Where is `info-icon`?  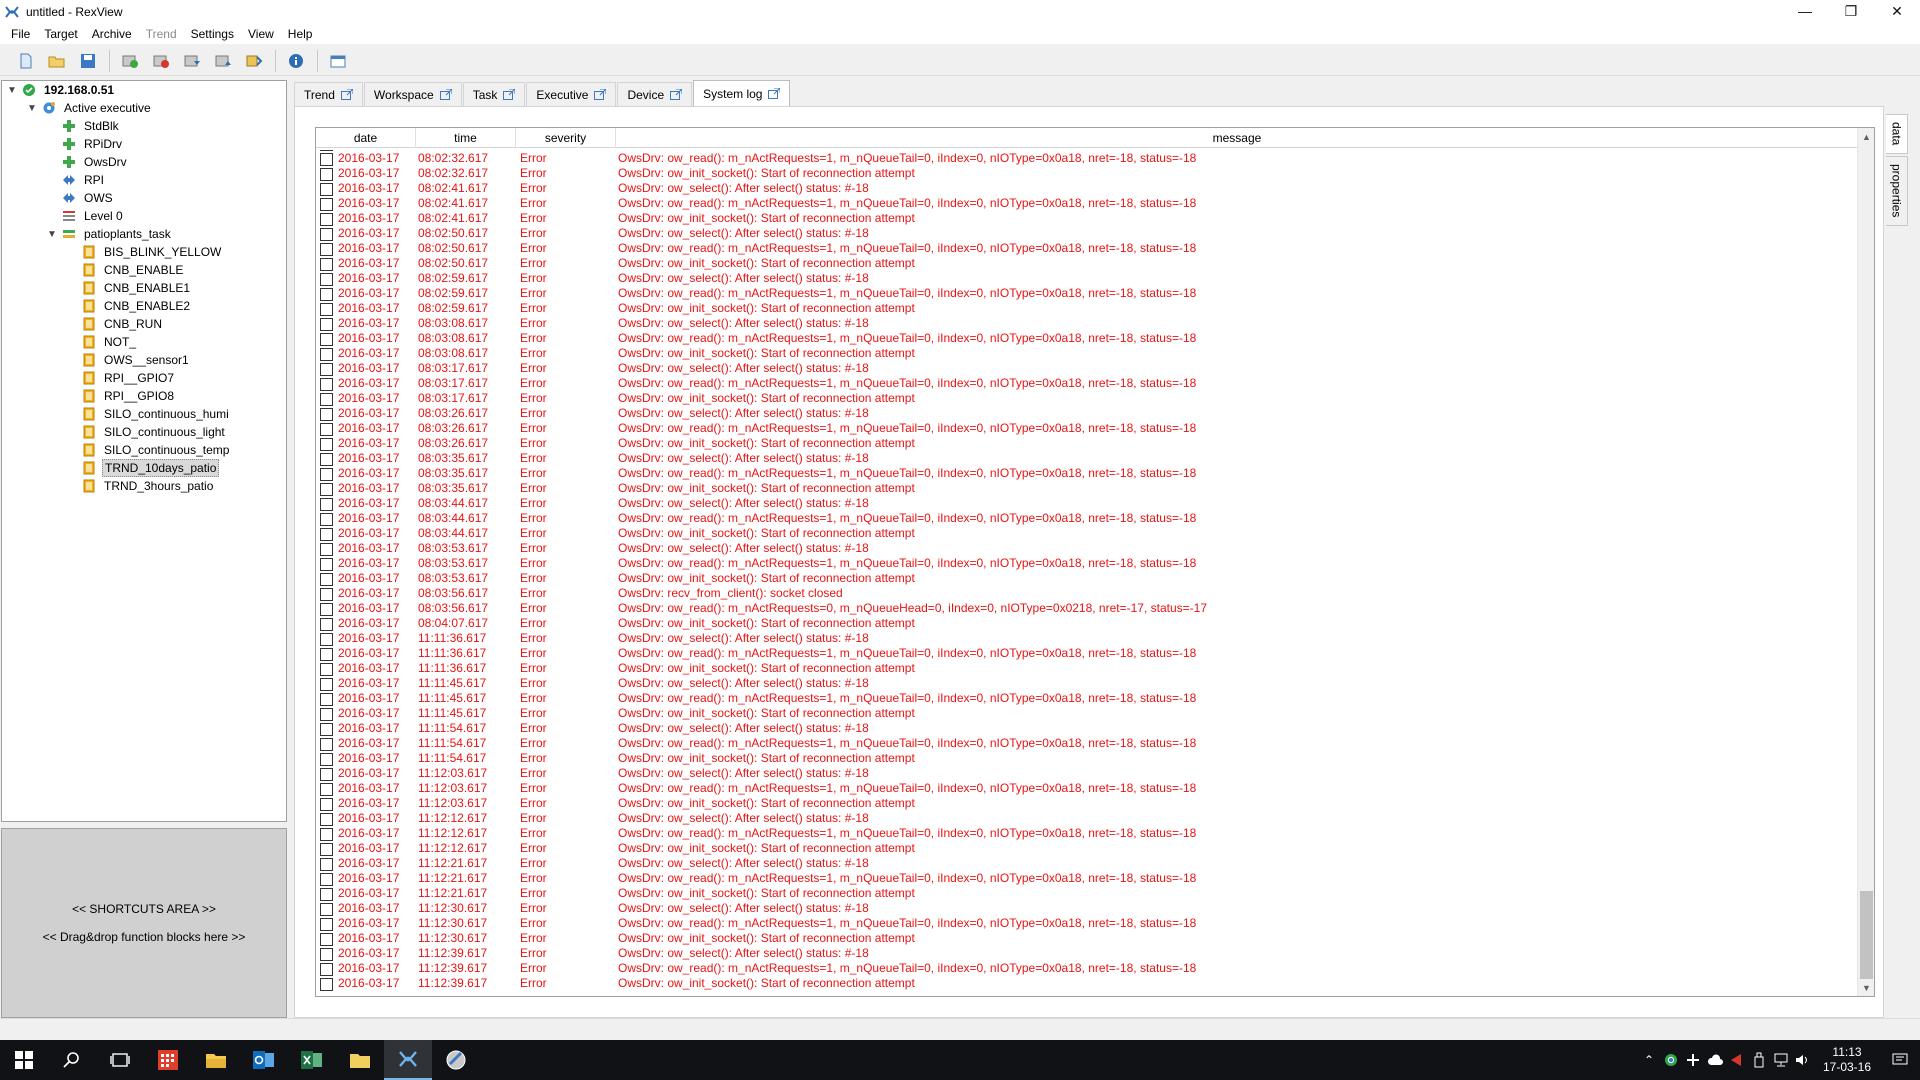 info-icon is located at coordinates (296, 61).